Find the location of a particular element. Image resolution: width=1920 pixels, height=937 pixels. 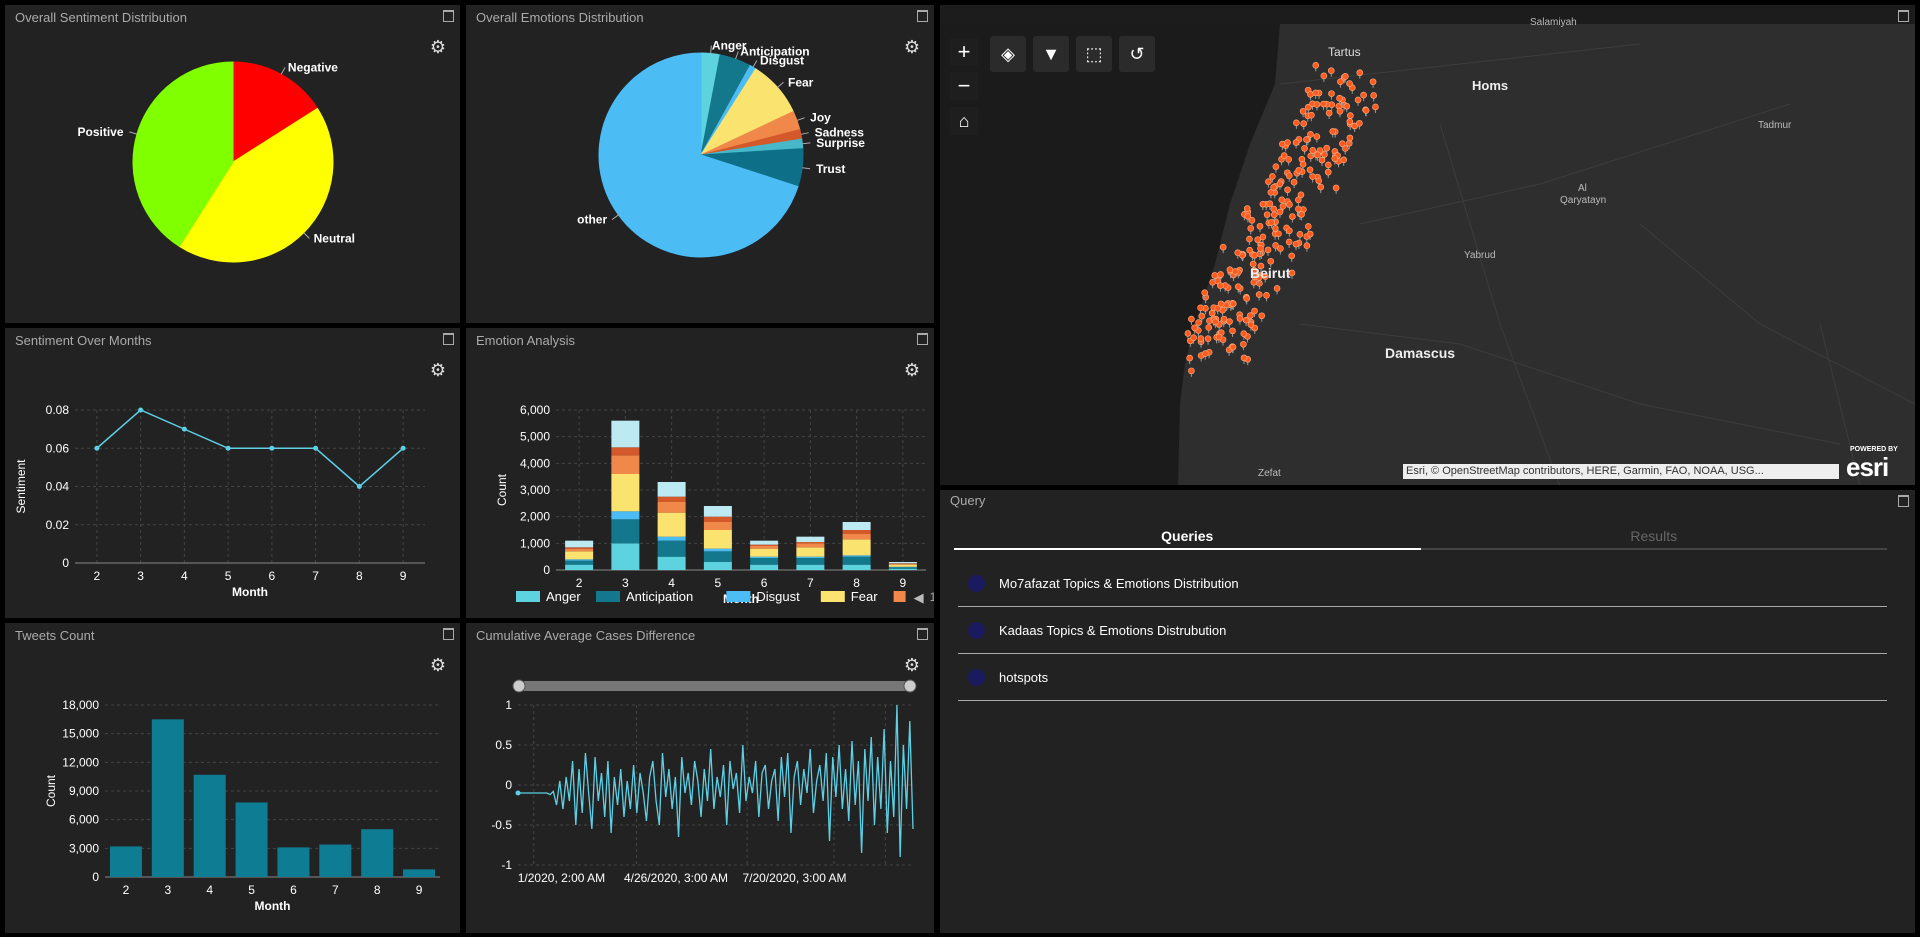

filter-icon: ▼ is located at coordinates (1051, 54).